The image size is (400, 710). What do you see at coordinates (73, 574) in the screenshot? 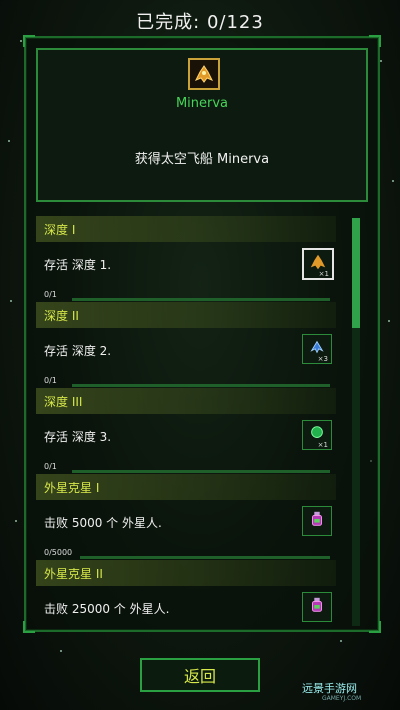
I see `achievement-title: 外星克星 II` at bounding box center [73, 574].